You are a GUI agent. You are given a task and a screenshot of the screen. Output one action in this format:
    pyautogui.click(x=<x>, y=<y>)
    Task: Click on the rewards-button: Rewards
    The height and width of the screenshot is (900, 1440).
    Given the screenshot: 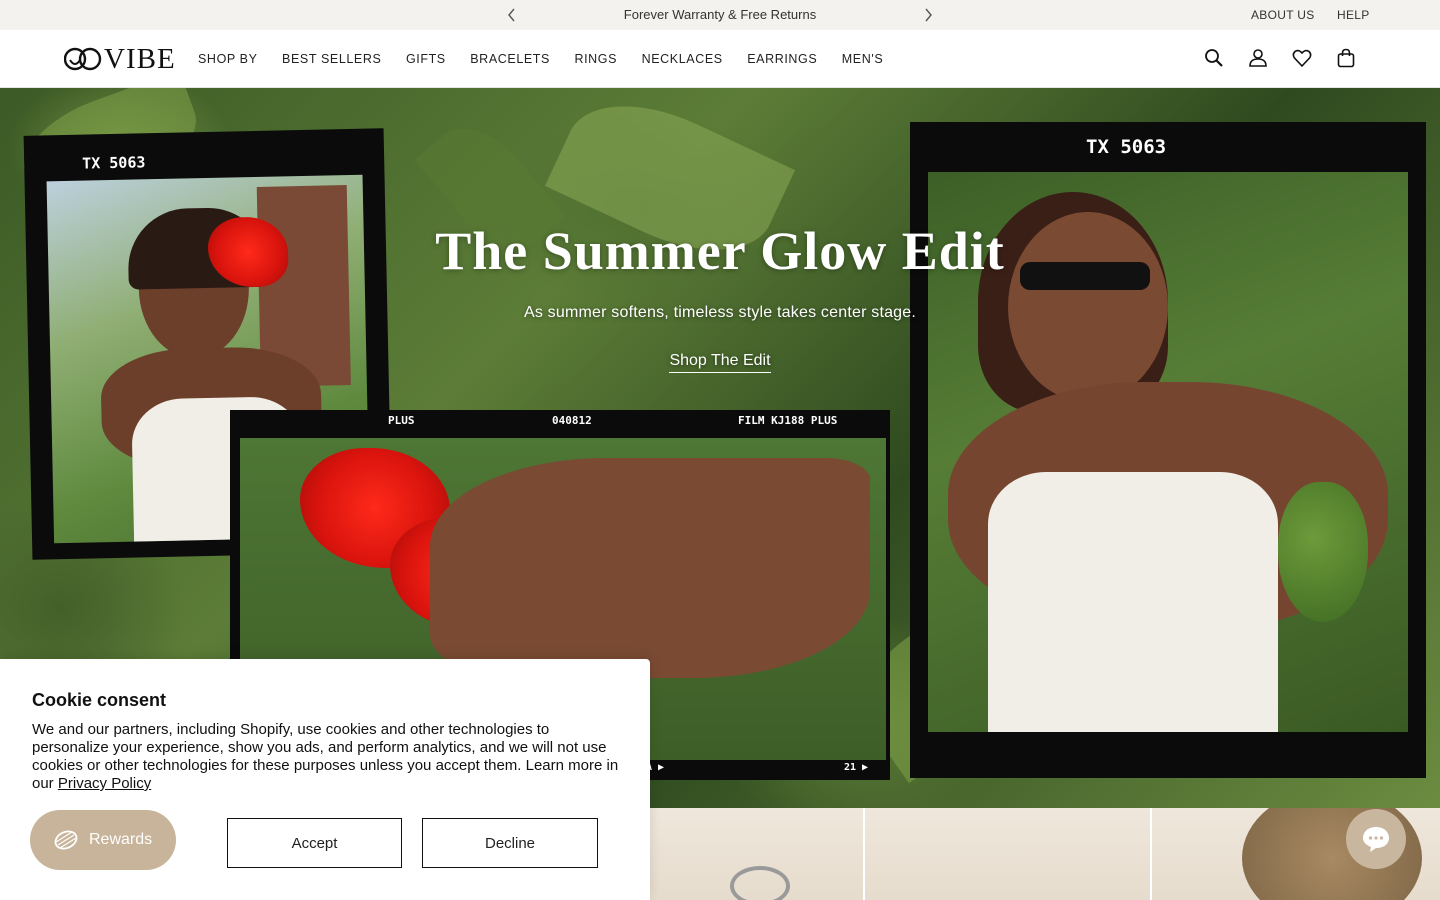 What is the action you would take?
    pyautogui.click(x=103, y=840)
    